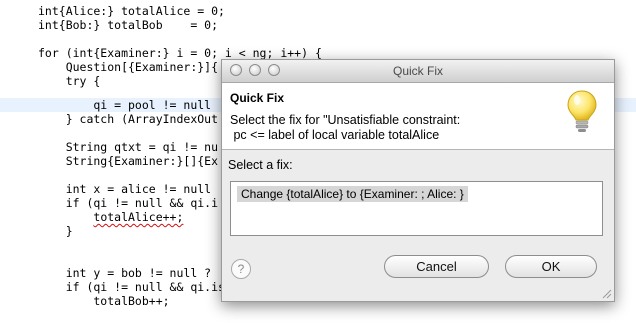 This screenshot has width=636, height=323. What do you see at coordinates (55, 231) in the screenshot?
I see `code-line: }` at bounding box center [55, 231].